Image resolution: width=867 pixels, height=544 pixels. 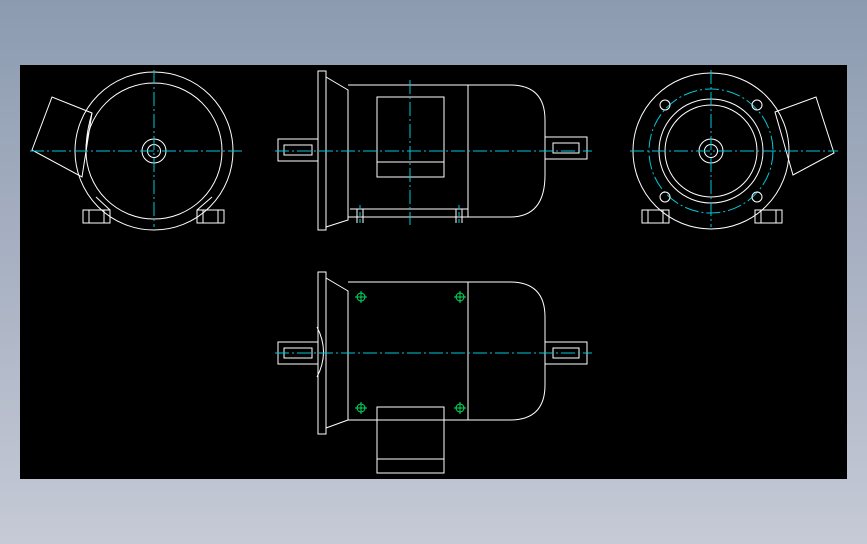 What do you see at coordinates (337, 152) in the screenshot?
I see `flange-taper` at bounding box center [337, 152].